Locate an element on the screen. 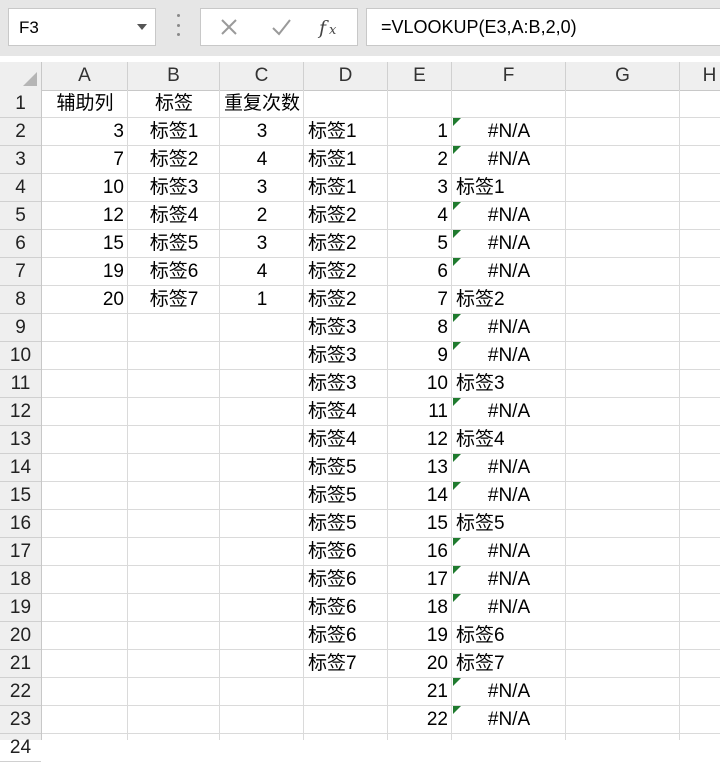  cell-e3: 2 is located at coordinates (420, 159).